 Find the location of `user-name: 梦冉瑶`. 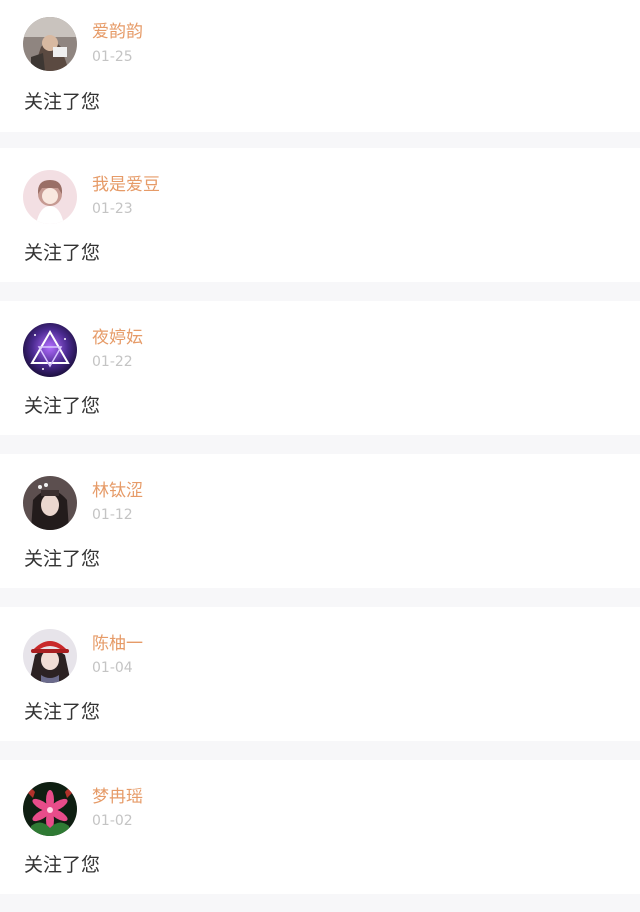

user-name: 梦冉瑶 is located at coordinates (117, 797).